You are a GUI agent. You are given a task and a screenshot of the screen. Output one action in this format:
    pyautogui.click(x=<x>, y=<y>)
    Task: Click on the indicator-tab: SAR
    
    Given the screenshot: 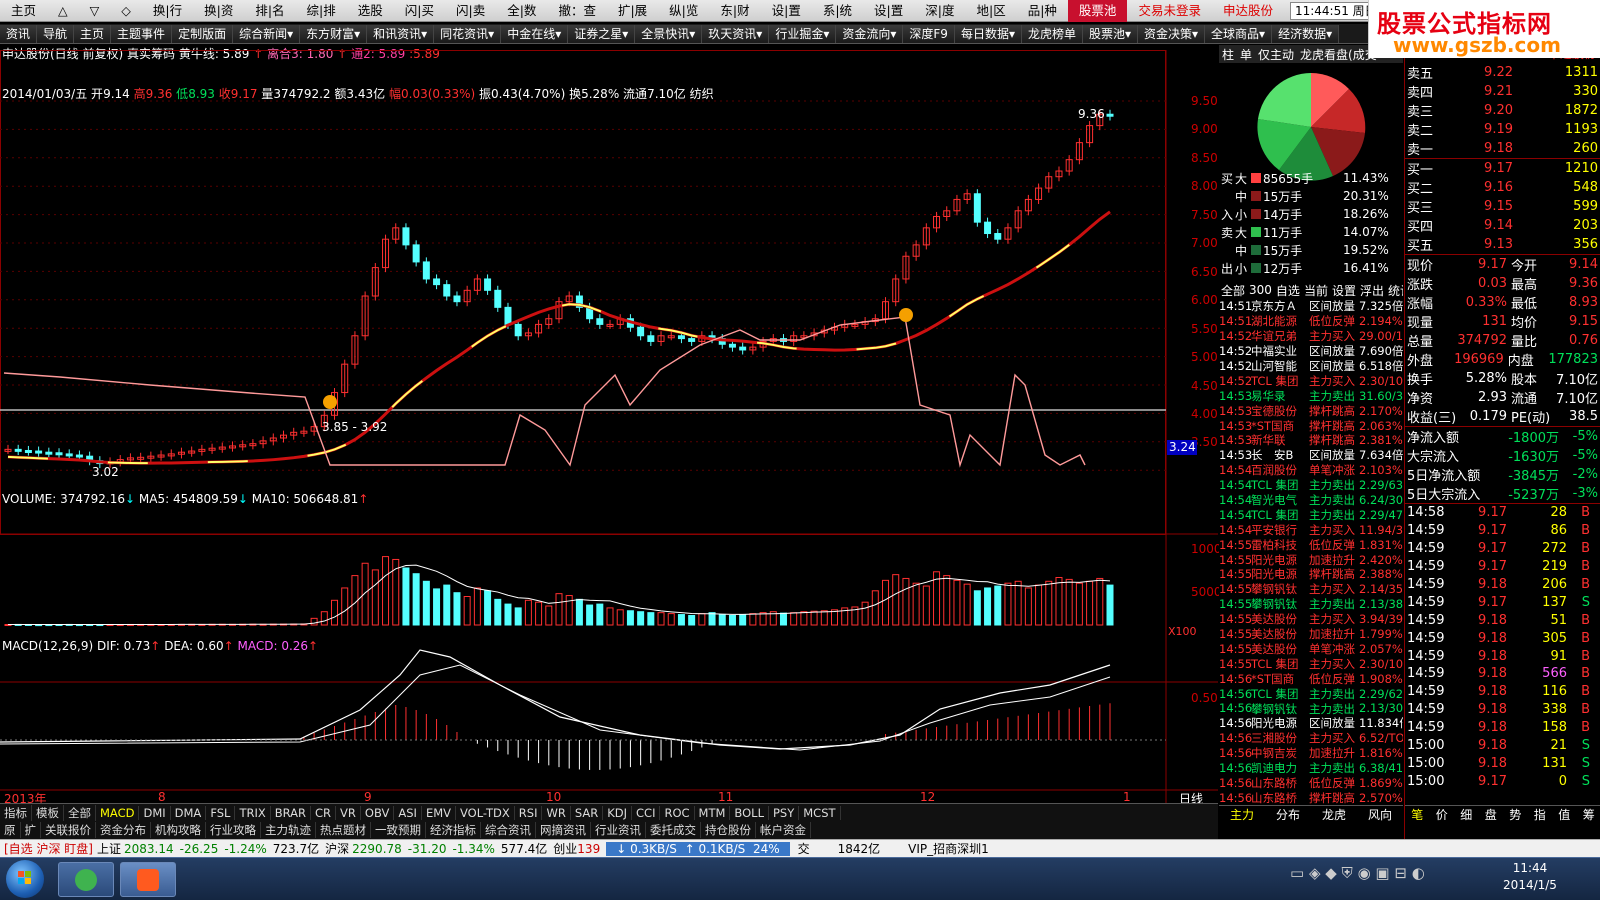 What is the action you would take?
    pyautogui.click(x=587, y=812)
    